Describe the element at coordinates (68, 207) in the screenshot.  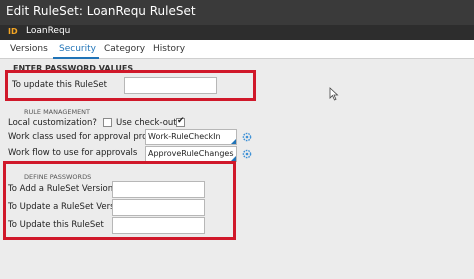
I see `update-version-password-label: To Update a RuleSet Version` at that location.